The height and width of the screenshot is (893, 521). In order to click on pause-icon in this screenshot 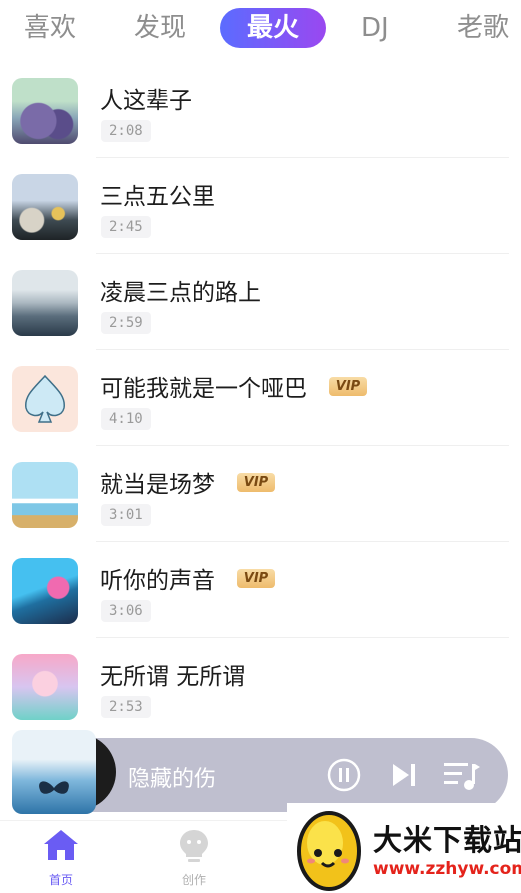, I will do `click(344, 775)`.